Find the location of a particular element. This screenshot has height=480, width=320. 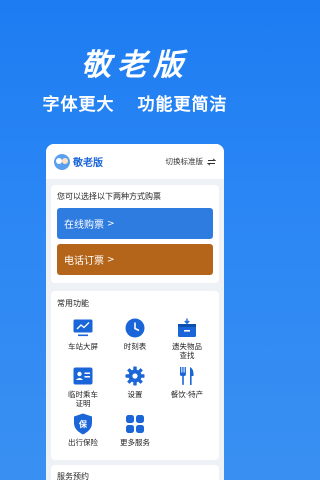

func-label: 更多服务 is located at coordinates (135, 442).